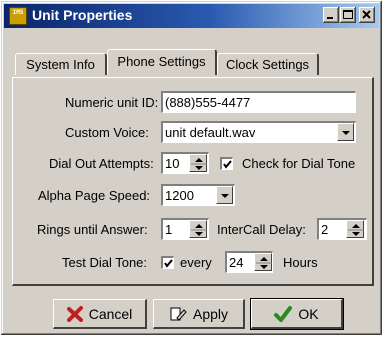 Image resolution: width=383 pixels, height=337 pixels. What do you see at coordinates (210, 313) in the screenshot?
I see `apply-button-label: Apply` at bounding box center [210, 313].